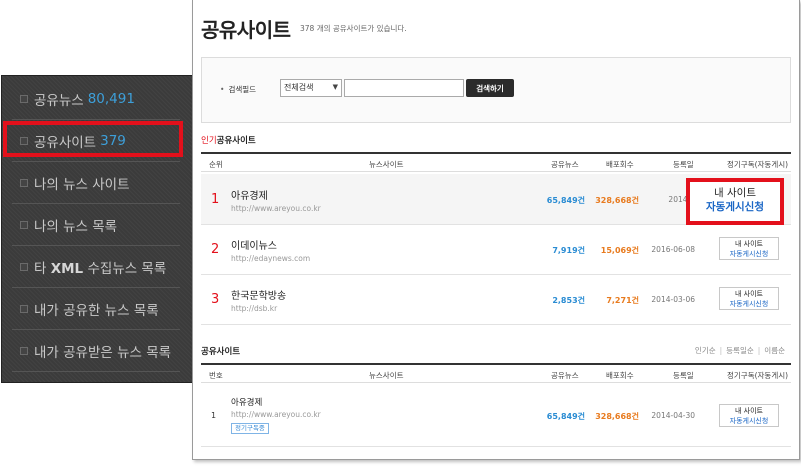 The image size is (801, 468). I want to click on subscribed-badge: 정기구독중, so click(250, 428).